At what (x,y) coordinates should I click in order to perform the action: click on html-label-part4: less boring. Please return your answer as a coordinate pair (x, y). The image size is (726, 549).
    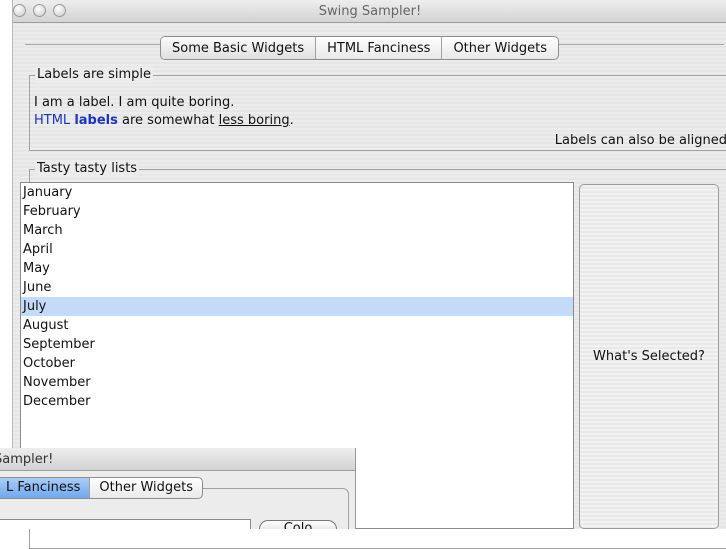
    Looking at the image, I should click on (254, 120).